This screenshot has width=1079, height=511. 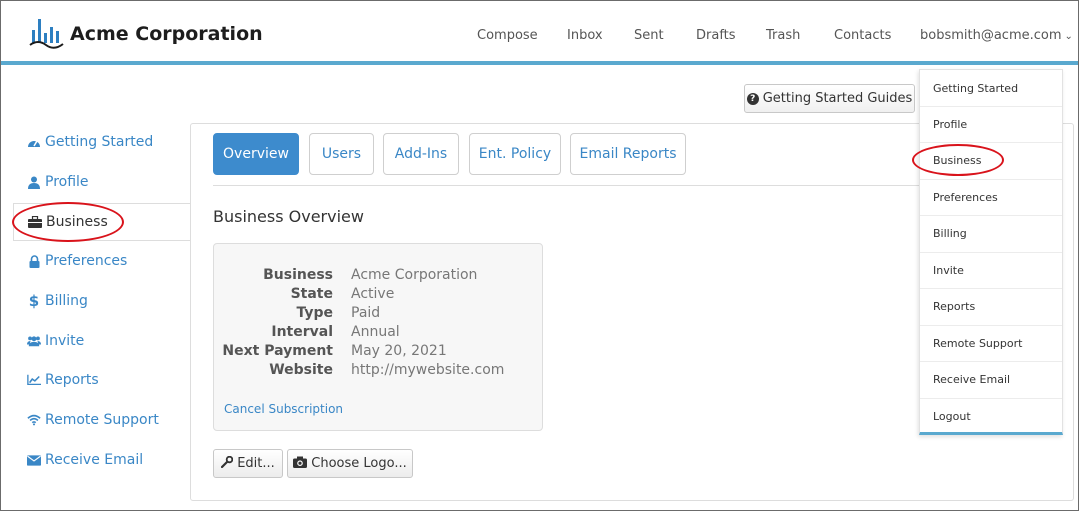 What do you see at coordinates (515, 154) in the screenshot?
I see `tab-ent-policy: Ent. Policy` at bounding box center [515, 154].